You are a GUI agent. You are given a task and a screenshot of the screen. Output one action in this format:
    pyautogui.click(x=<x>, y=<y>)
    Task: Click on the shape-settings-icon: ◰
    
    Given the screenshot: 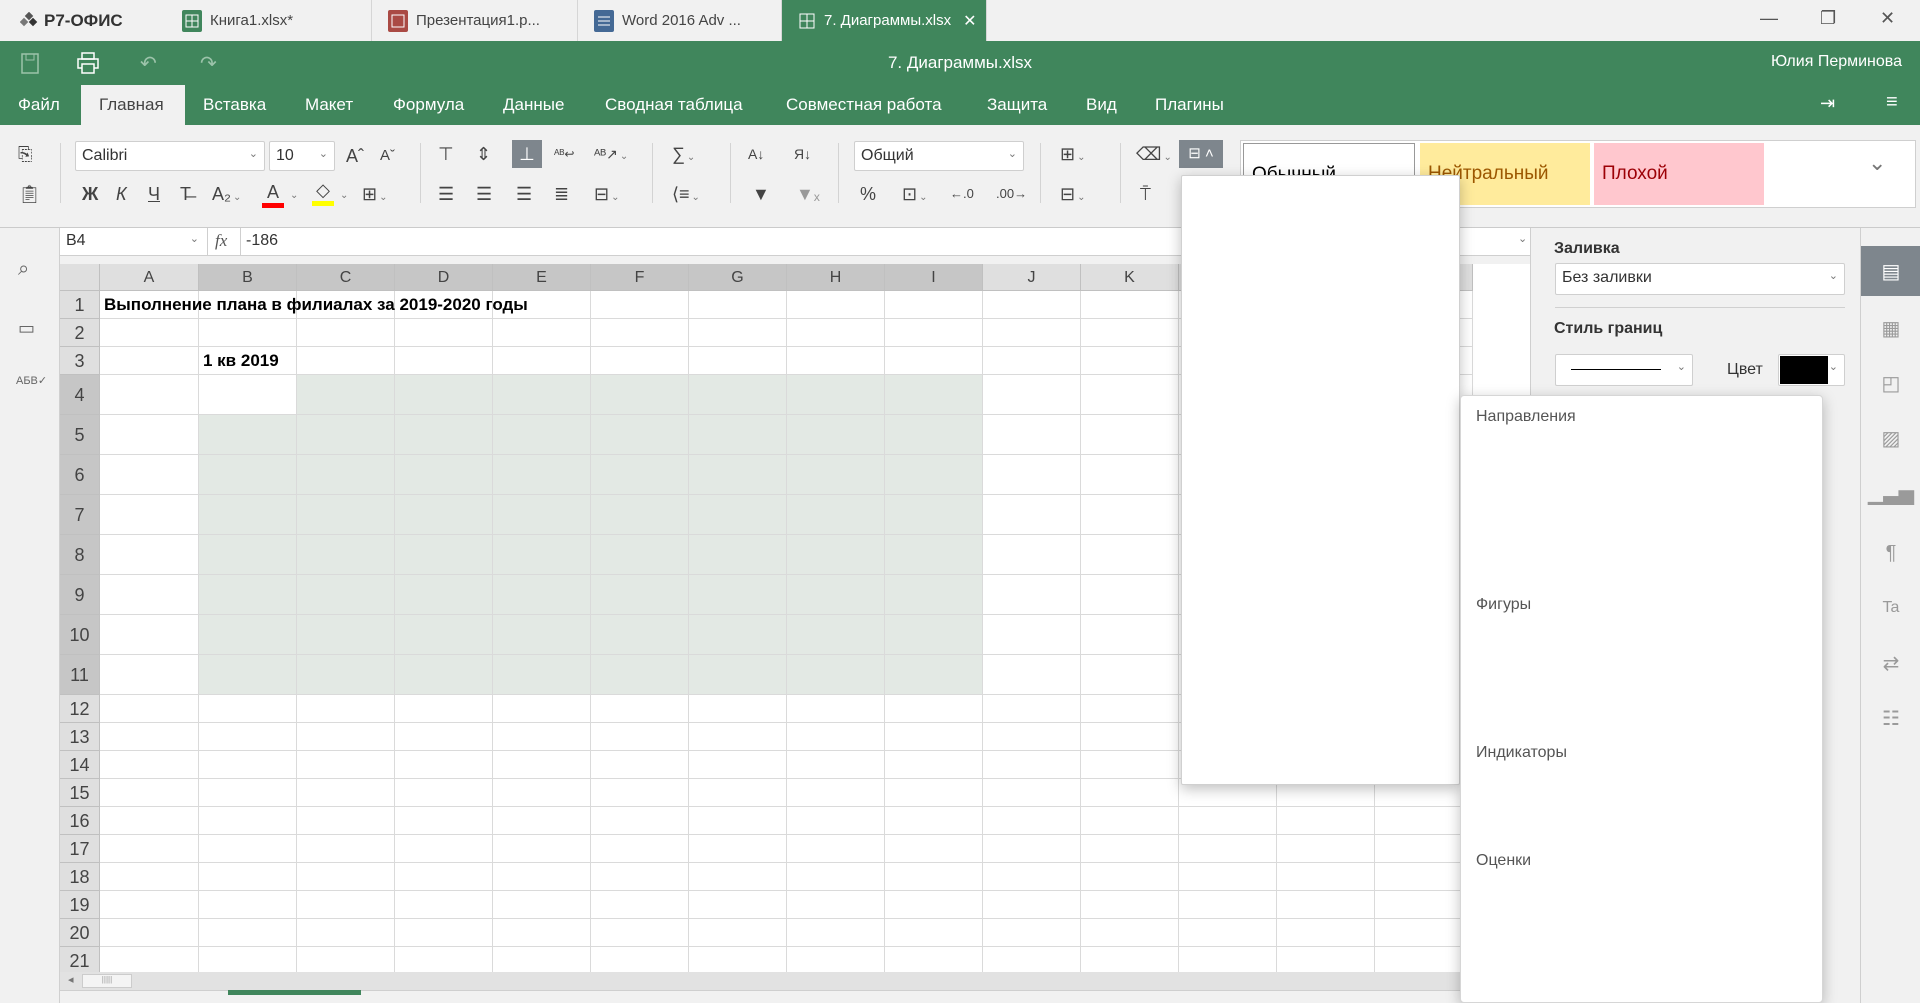 What is the action you would take?
    pyautogui.click(x=1890, y=383)
    